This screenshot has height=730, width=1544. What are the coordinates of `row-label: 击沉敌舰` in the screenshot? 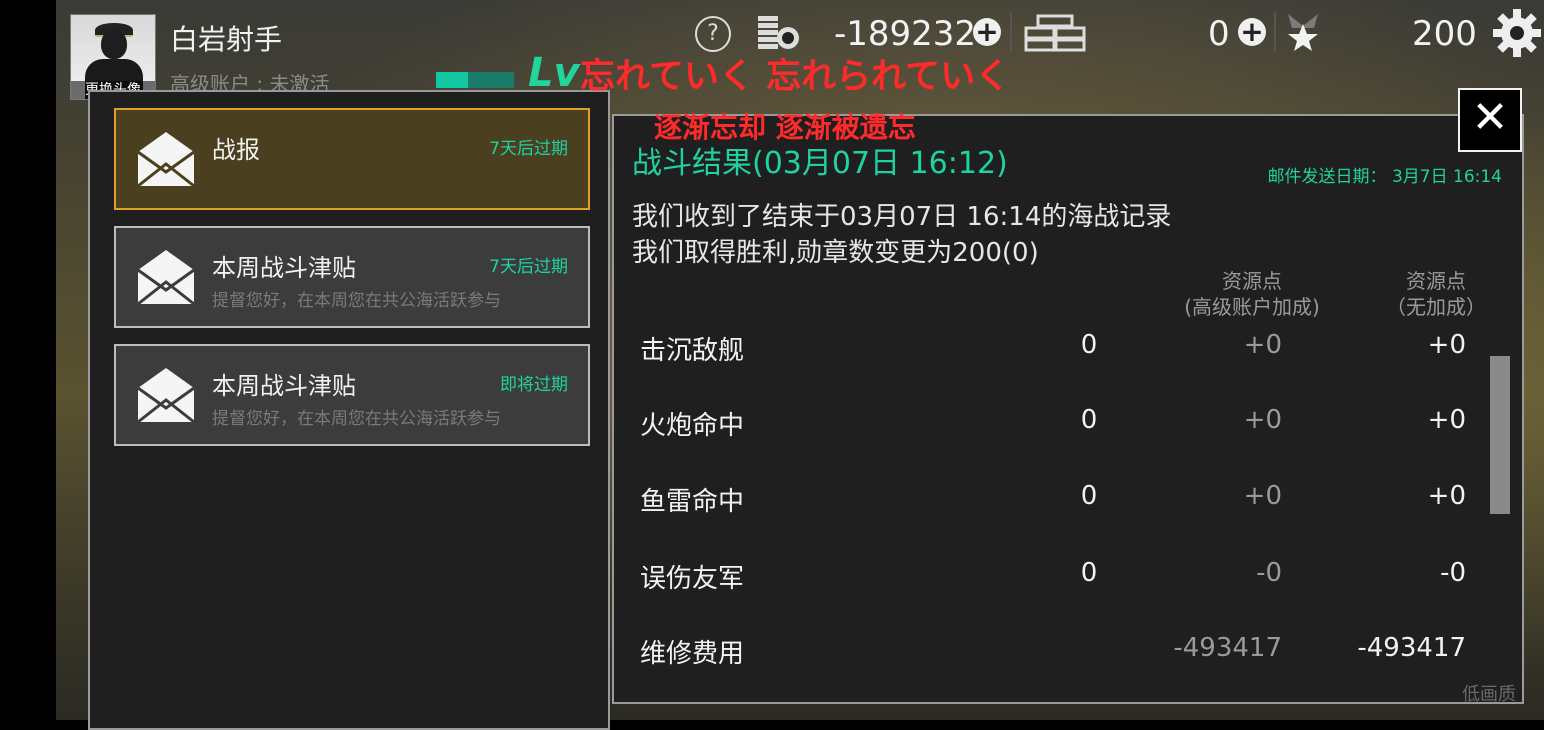 It's located at (692, 351).